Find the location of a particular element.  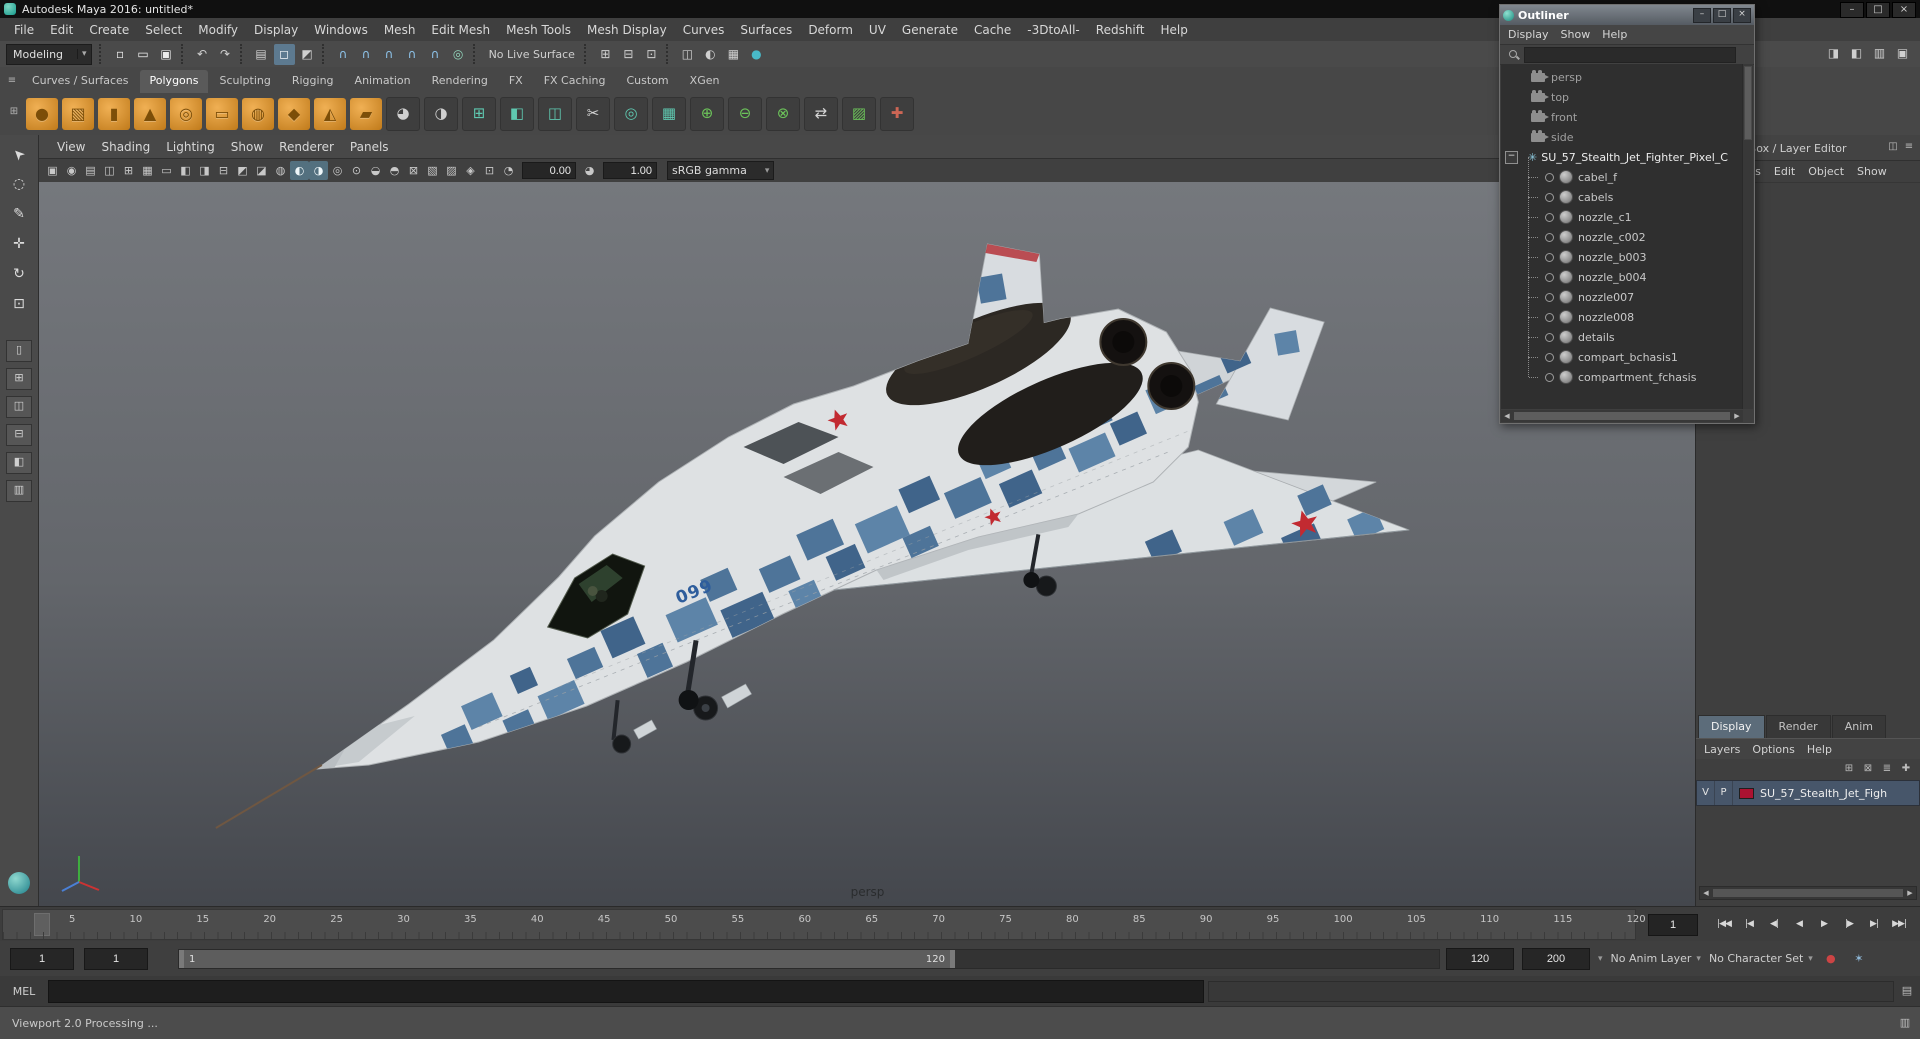

range-slider-bar: 1 120 is located at coordinates (567, 959).